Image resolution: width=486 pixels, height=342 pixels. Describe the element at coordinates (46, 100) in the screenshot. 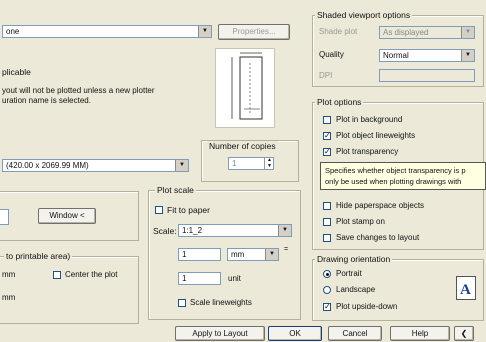

I see `printer-message-line2: uration name is selected.` at that location.